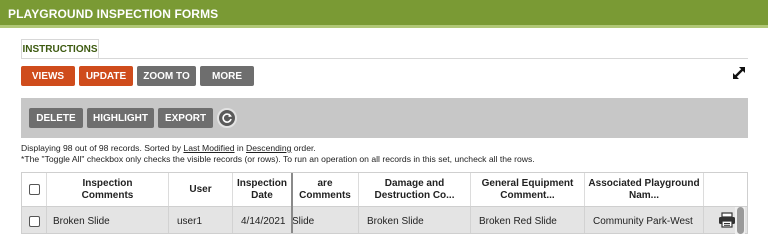 The height and width of the screenshot is (240, 768). What do you see at coordinates (268, 148) in the screenshot?
I see `sort-order-link: Descending` at bounding box center [268, 148].